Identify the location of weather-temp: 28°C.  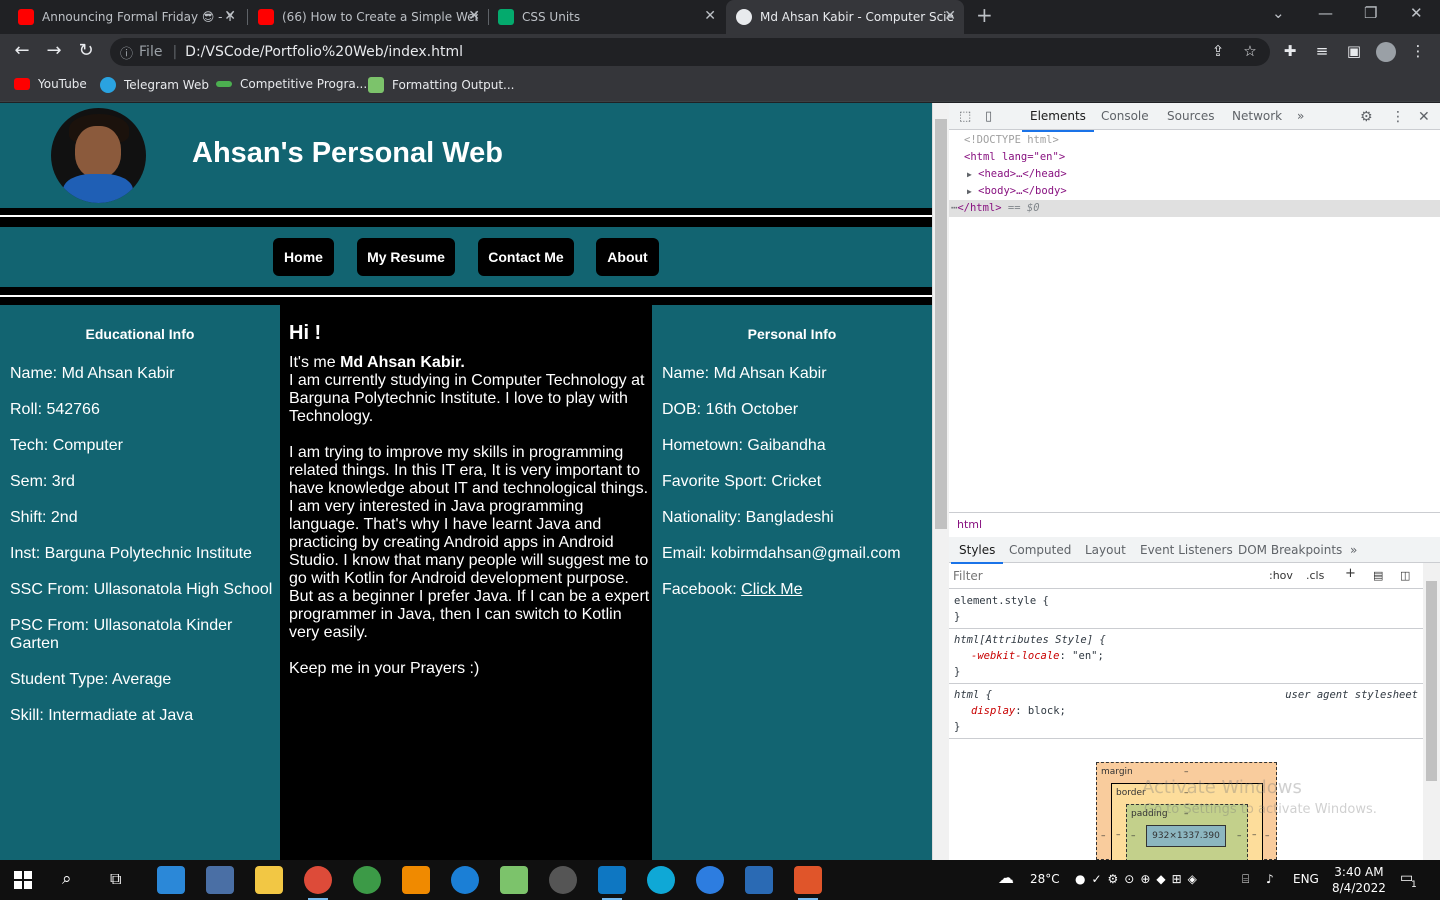
(1045, 879).